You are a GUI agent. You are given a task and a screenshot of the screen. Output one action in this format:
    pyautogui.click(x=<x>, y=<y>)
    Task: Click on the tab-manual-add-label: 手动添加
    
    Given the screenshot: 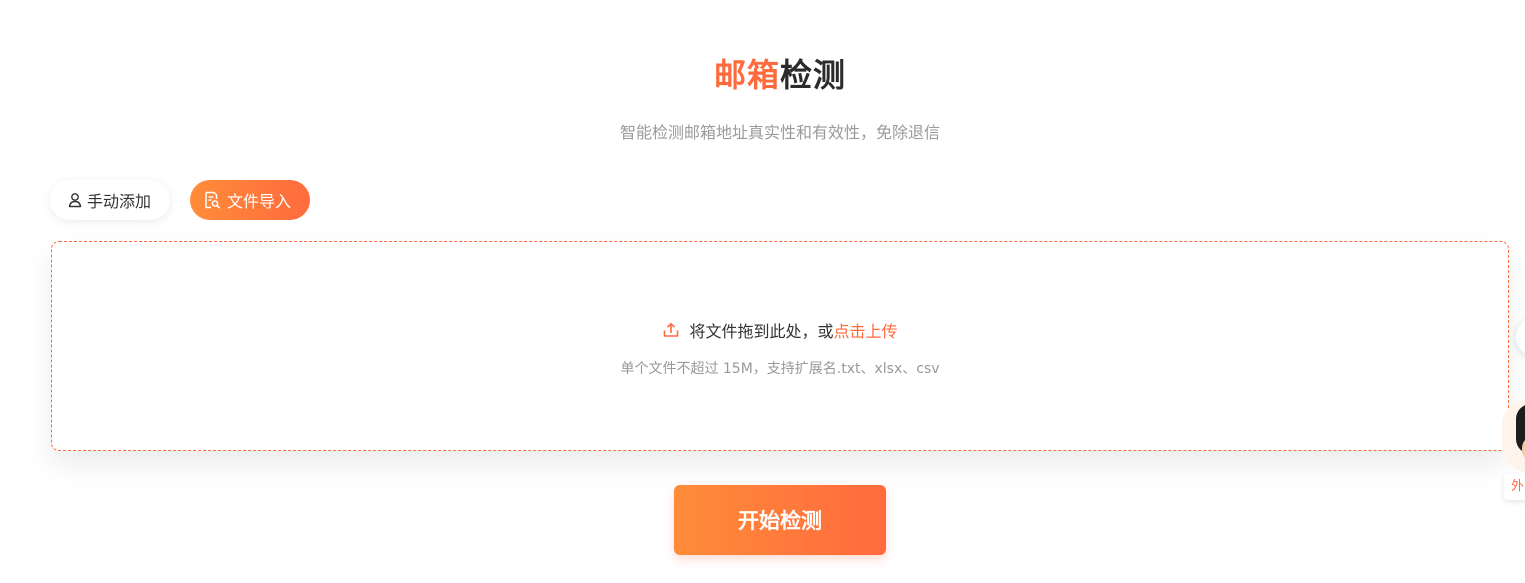 What is the action you would take?
    pyautogui.click(x=119, y=201)
    